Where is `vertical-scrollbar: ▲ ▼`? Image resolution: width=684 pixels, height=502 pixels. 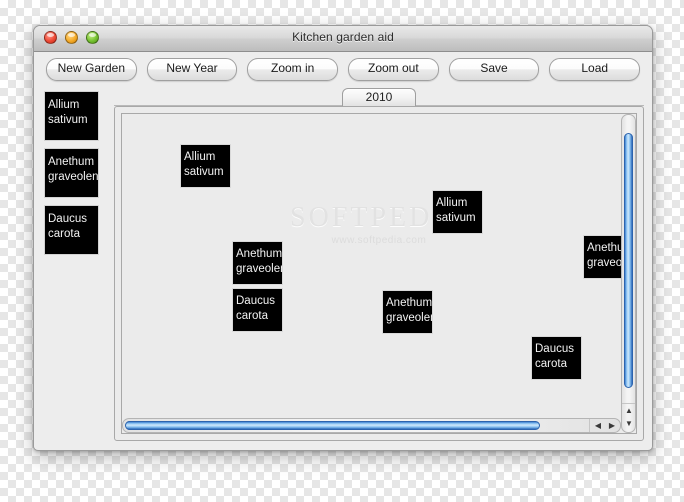 vertical-scrollbar: ▲ ▼ is located at coordinates (628, 273).